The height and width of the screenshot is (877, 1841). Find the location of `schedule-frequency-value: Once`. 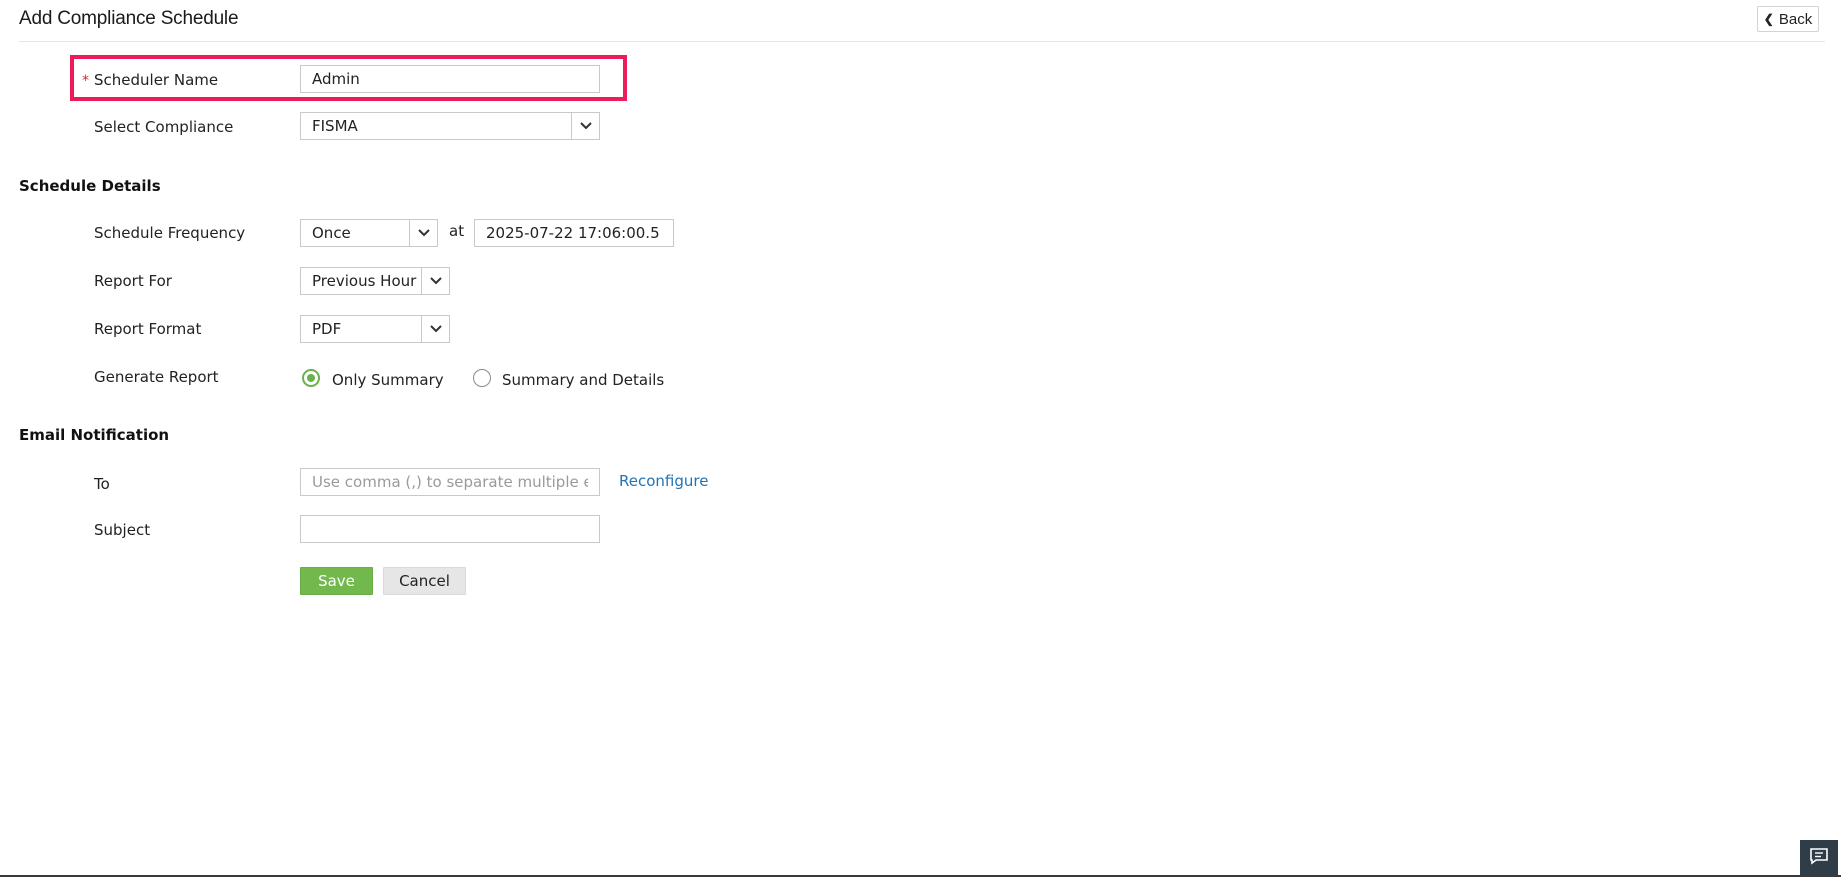

schedule-frequency-value: Once is located at coordinates (331, 233).